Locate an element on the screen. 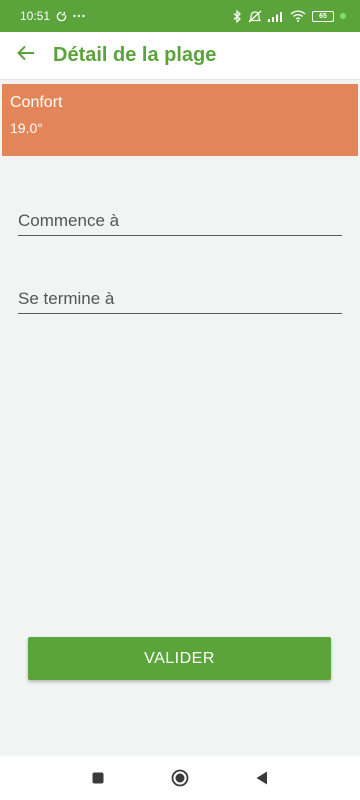 This screenshot has height=800, width=360. status-time: 10:51 is located at coordinates (35, 16).